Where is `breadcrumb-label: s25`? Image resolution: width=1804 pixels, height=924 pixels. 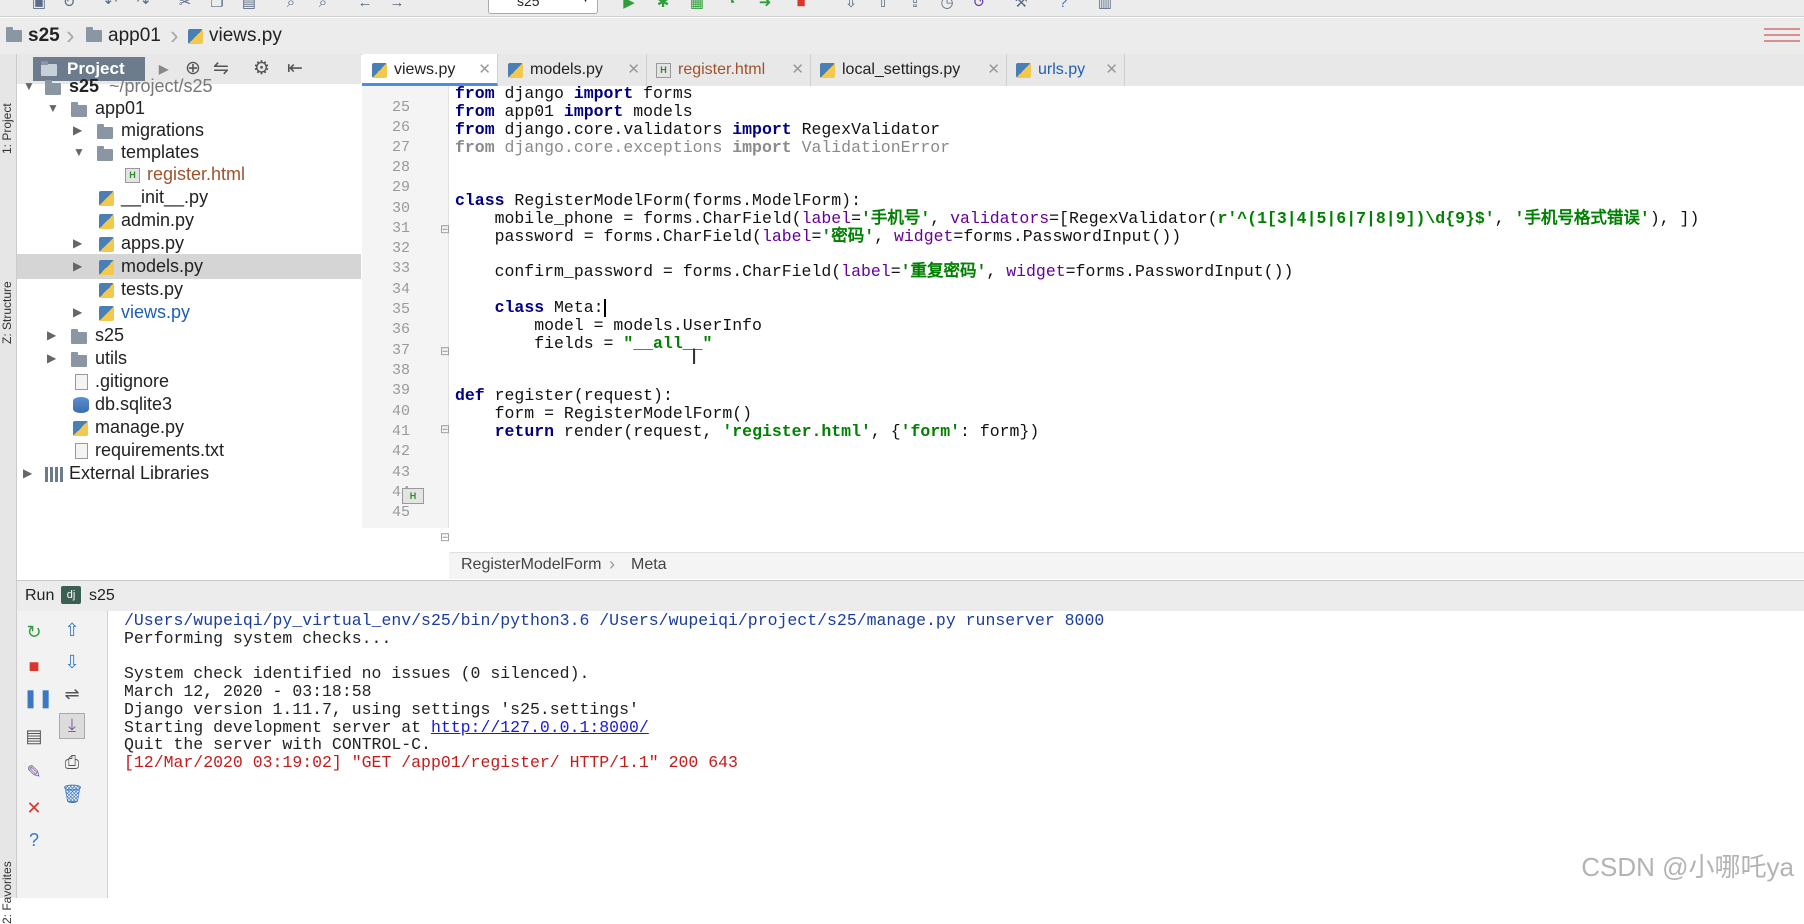 breadcrumb-label: s25 is located at coordinates (44, 35).